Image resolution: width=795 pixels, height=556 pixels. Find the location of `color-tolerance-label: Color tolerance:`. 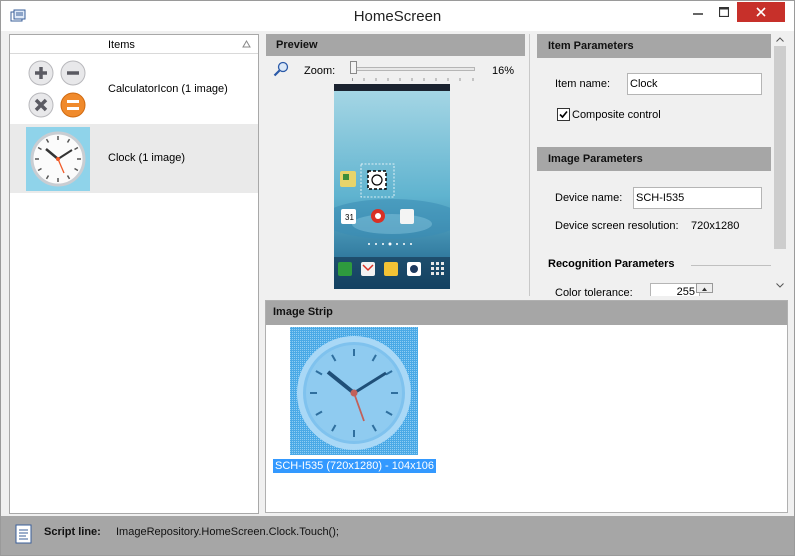

color-tolerance-label: Color tolerance: is located at coordinates (594, 291).